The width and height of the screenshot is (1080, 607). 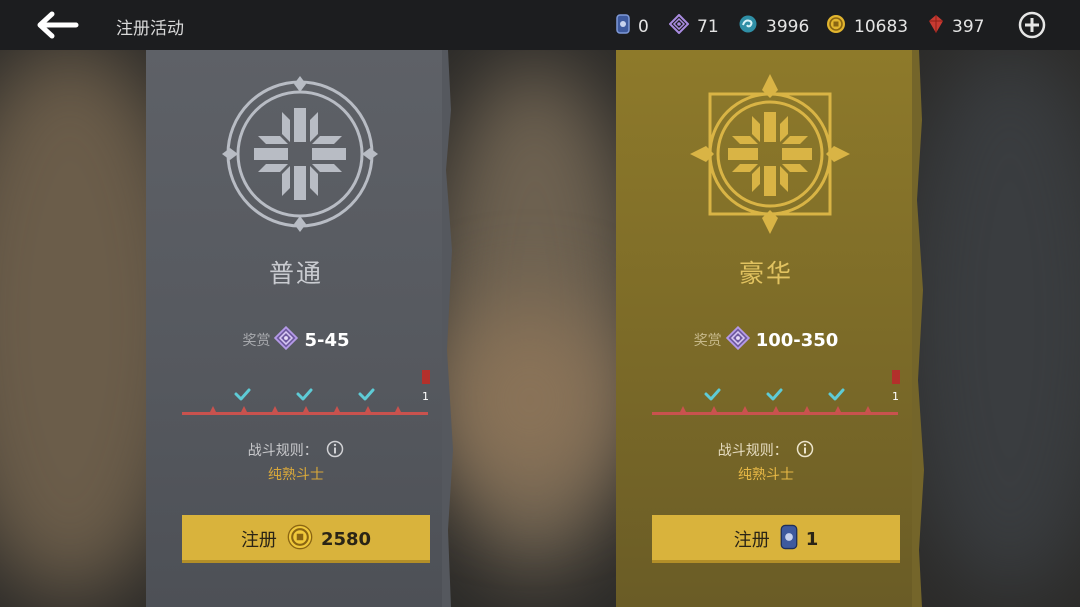 What do you see at coordinates (150, 29) in the screenshot?
I see `page-title: 注册活动` at bounding box center [150, 29].